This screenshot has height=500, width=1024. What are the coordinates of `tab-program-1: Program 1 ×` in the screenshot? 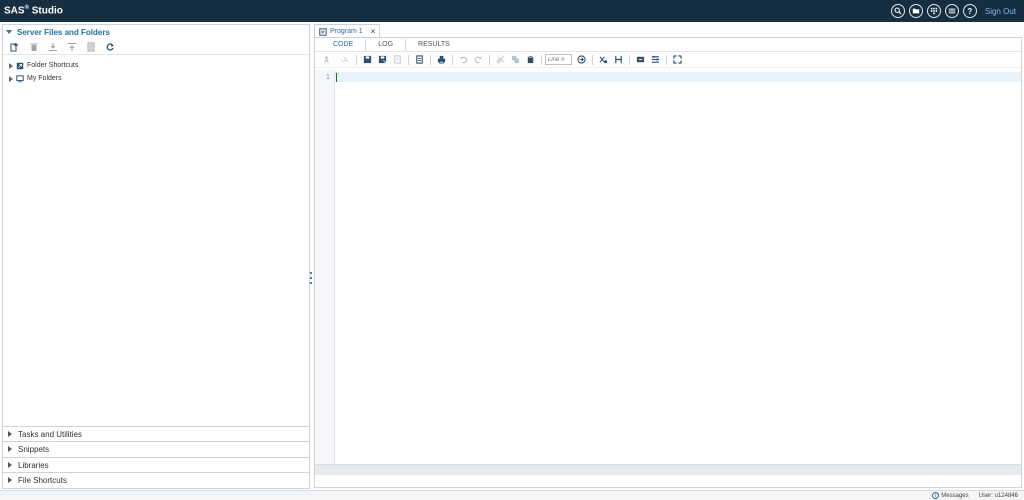 It's located at (347, 31).